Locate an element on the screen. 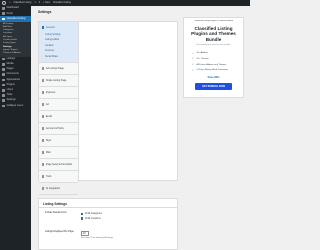  checkbox-child-locations: Child Locations is located at coordinates (91, 218).